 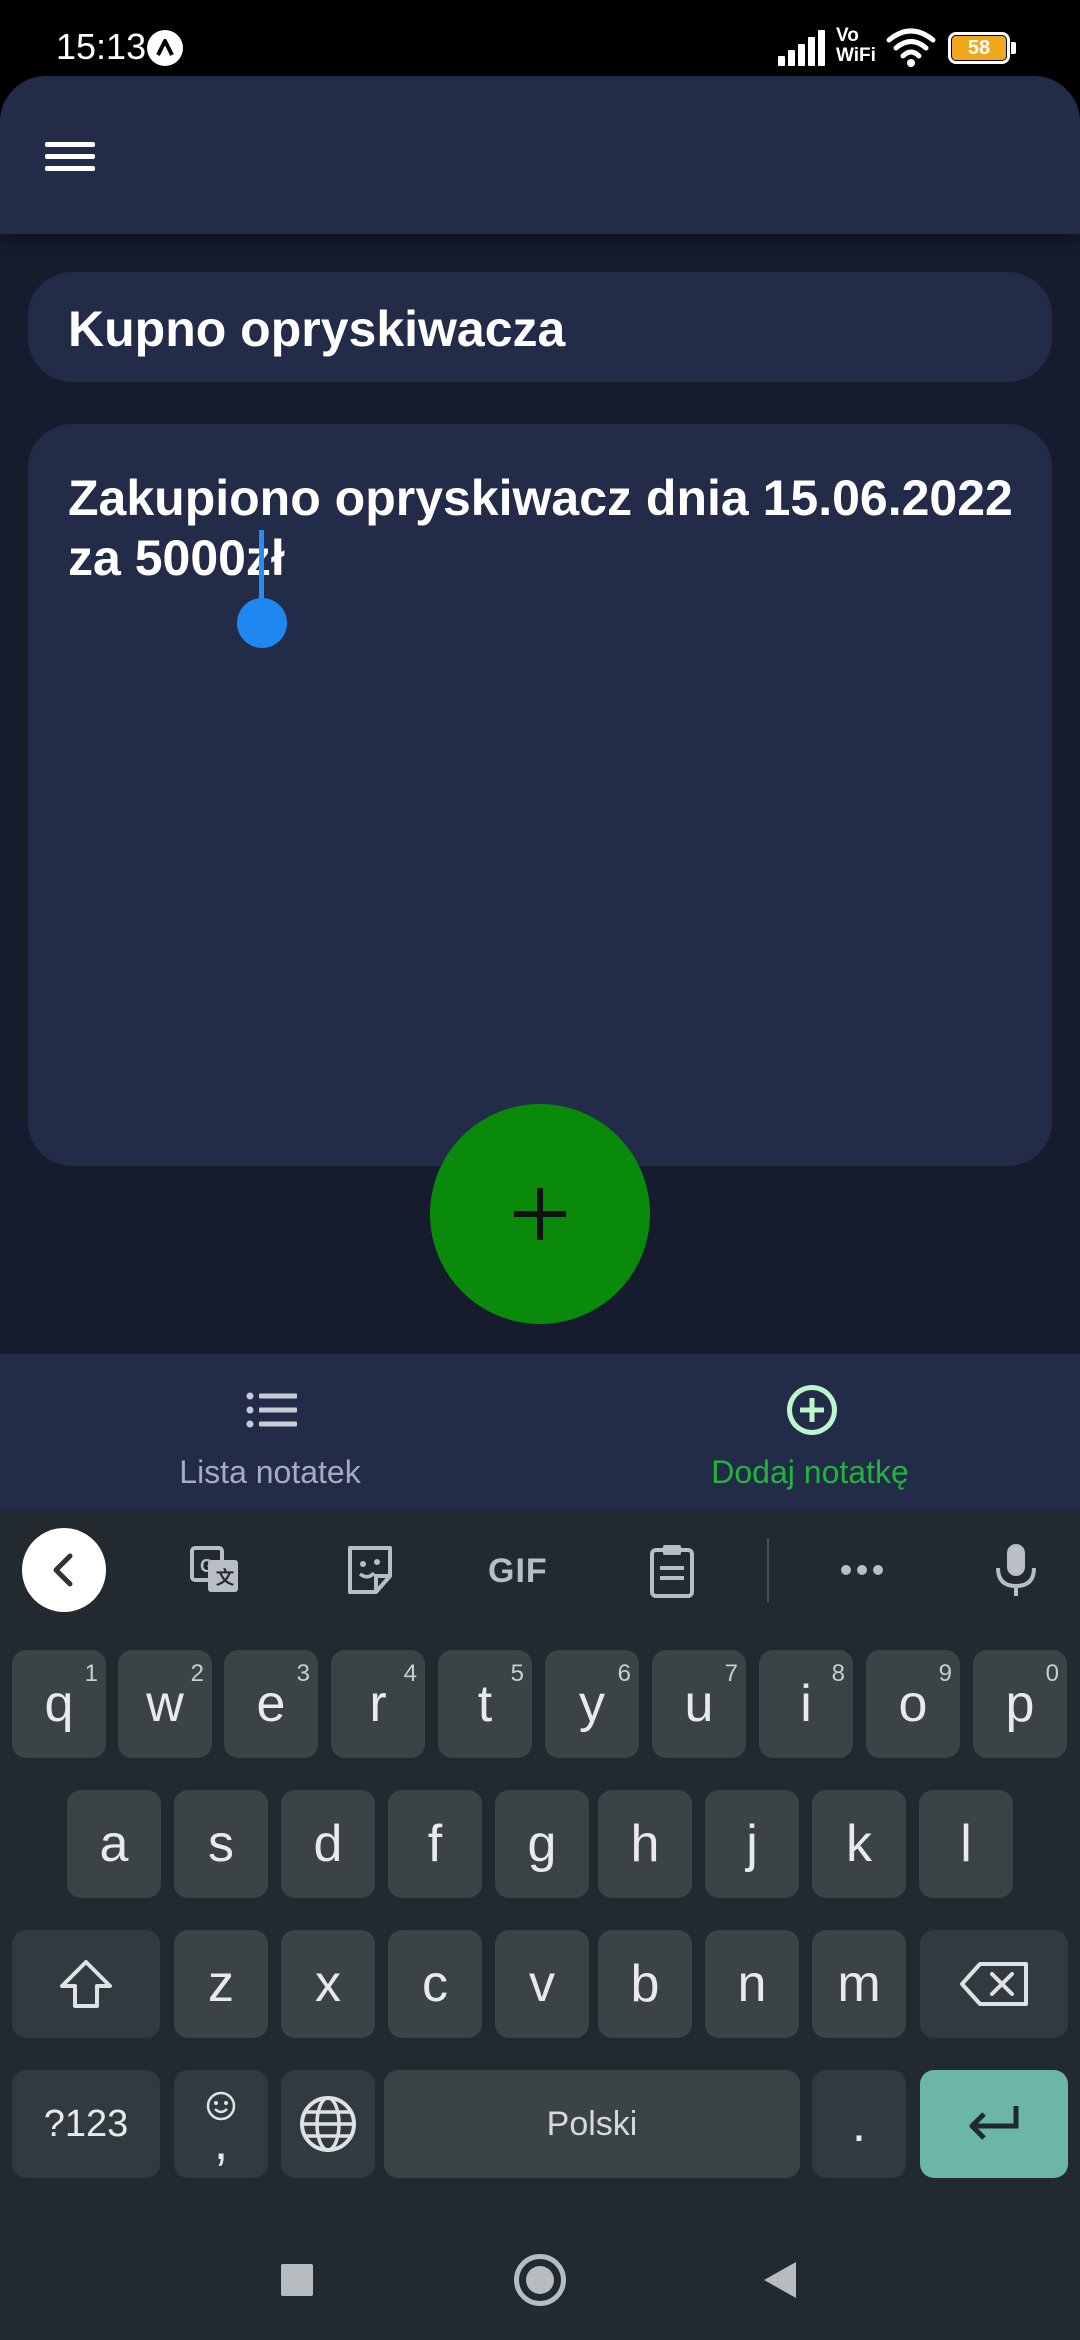 What do you see at coordinates (540, 155) in the screenshot?
I see `app-bar` at bounding box center [540, 155].